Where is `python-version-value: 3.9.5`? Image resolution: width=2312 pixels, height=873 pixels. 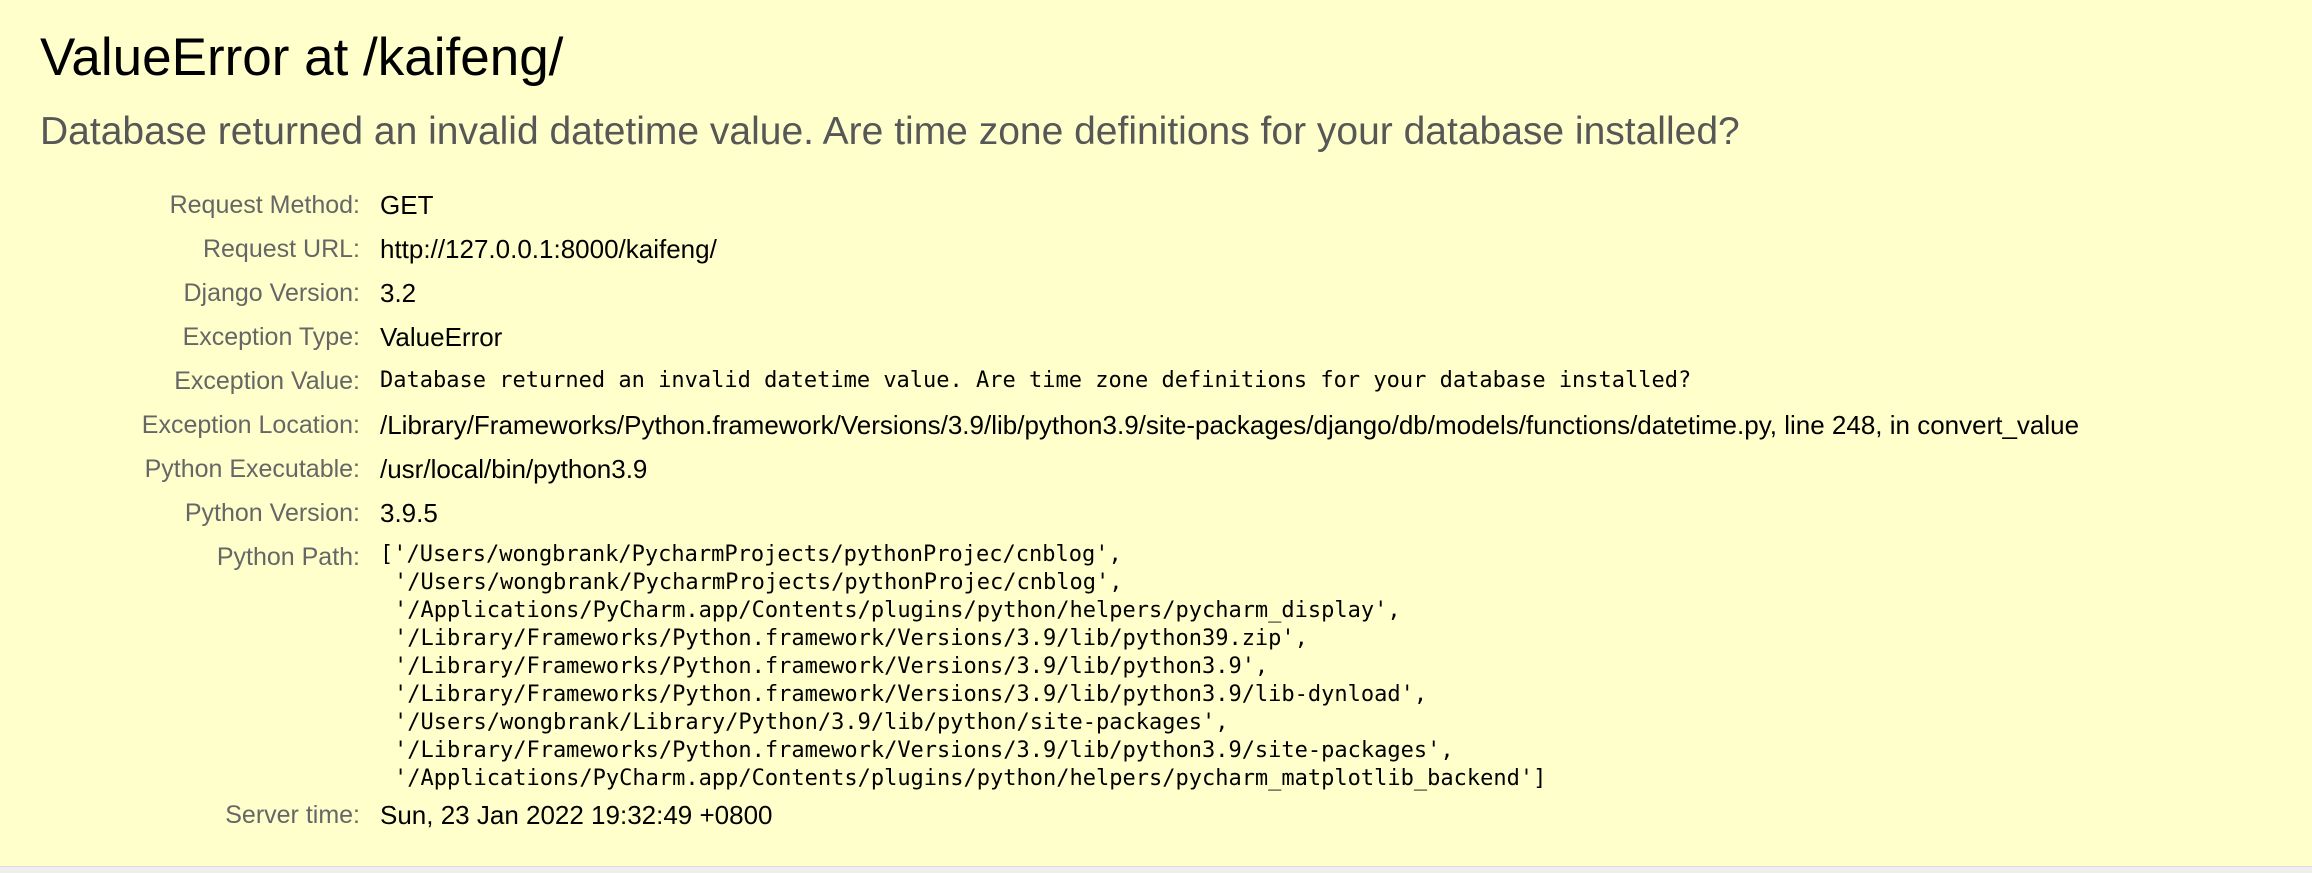 python-version-value: 3.9.5 is located at coordinates (409, 513).